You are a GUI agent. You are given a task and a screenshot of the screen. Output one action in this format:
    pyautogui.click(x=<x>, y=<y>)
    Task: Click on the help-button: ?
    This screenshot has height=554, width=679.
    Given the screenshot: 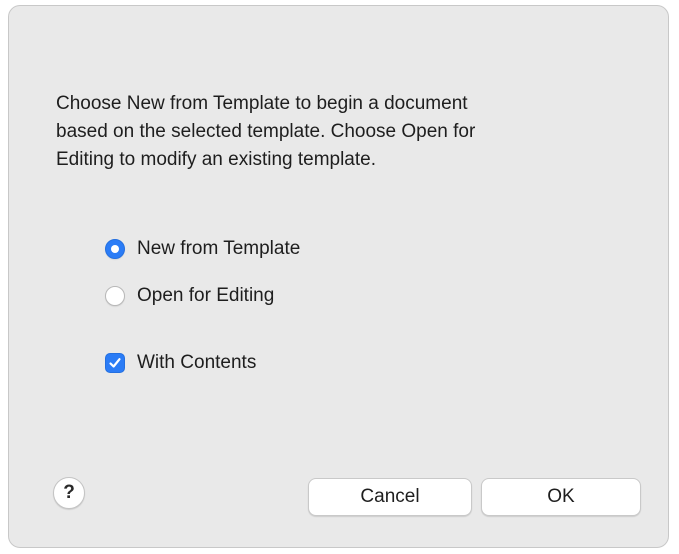 What is the action you would take?
    pyautogui.click(x=69, y=493)
    